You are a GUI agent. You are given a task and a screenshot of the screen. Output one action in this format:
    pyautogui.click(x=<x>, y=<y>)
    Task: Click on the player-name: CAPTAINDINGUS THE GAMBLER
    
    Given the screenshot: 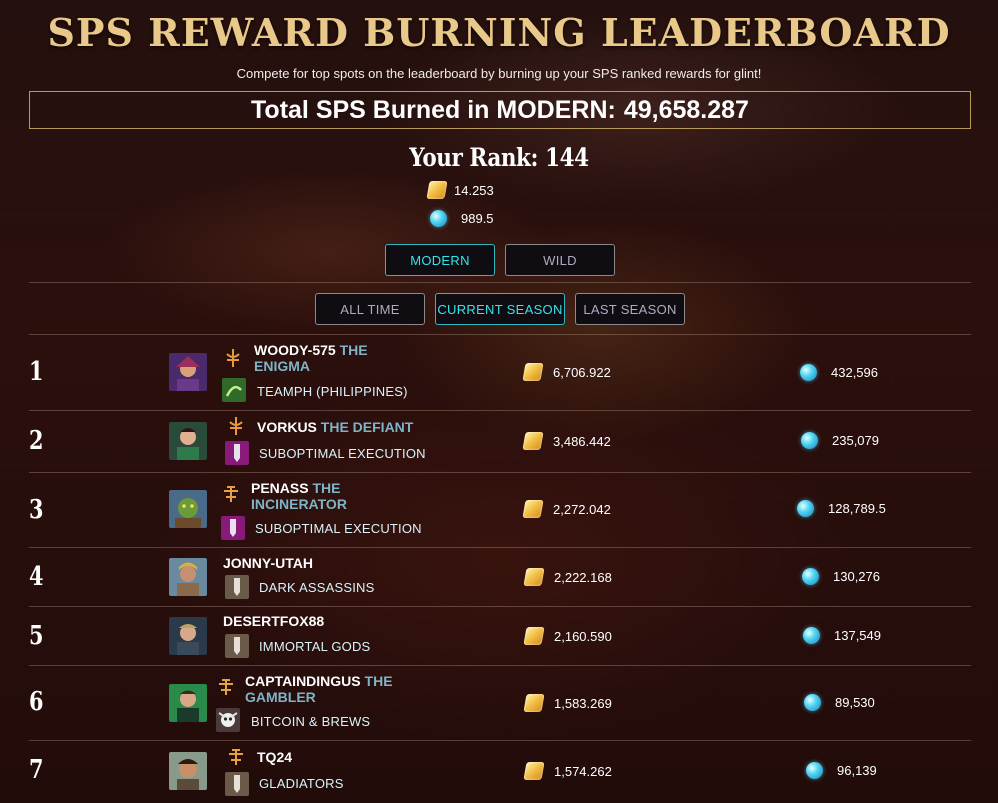 What is the action you would take?
    pyautogui.click(x=345, y=689)
    